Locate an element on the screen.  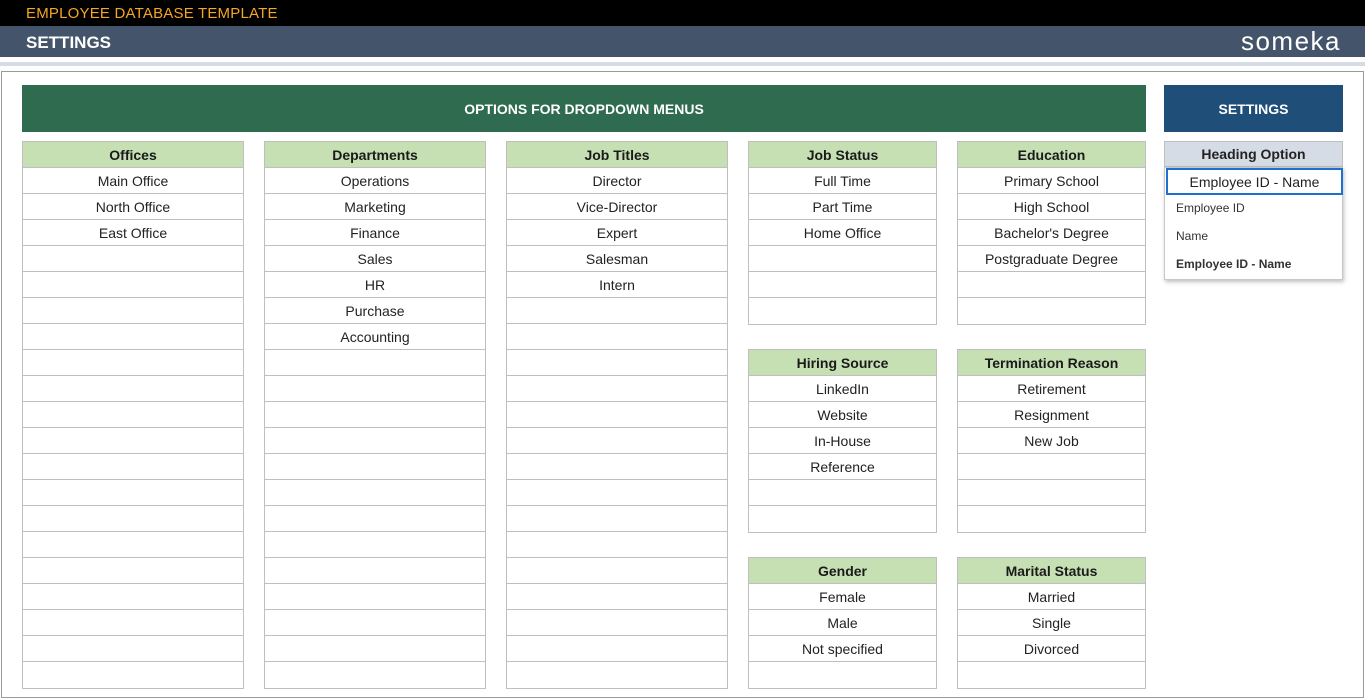
list-cell: Sales is located at coordinates (375, 259).